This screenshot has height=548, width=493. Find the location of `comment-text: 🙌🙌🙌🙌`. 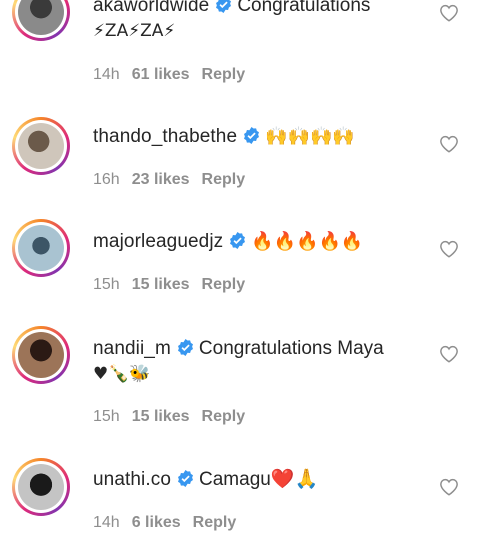

comment-text: 🙌🙌🙌🙌 is located at coordinates (310, 136).